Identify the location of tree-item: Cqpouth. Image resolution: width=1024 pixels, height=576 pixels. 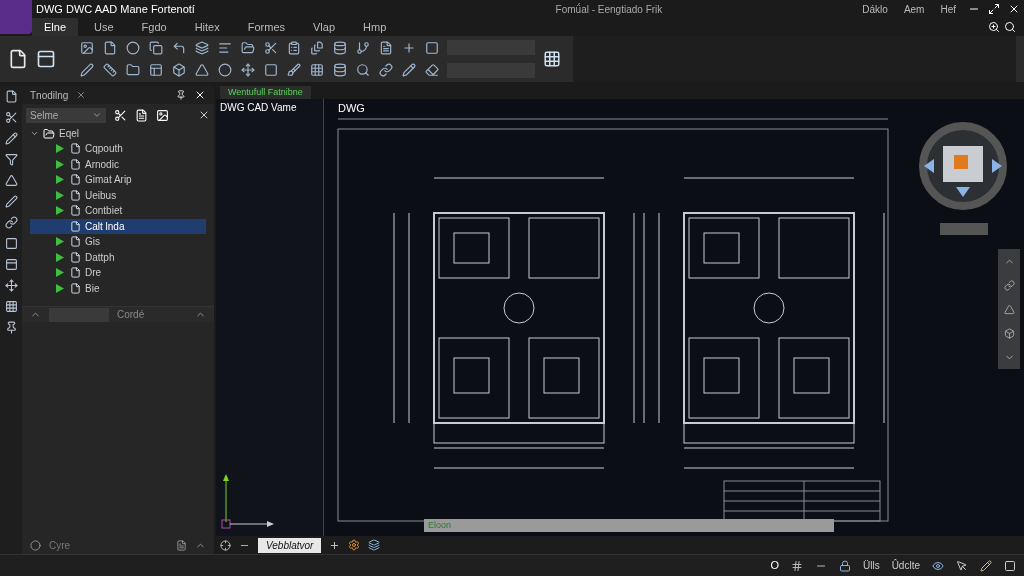
(118, 149).